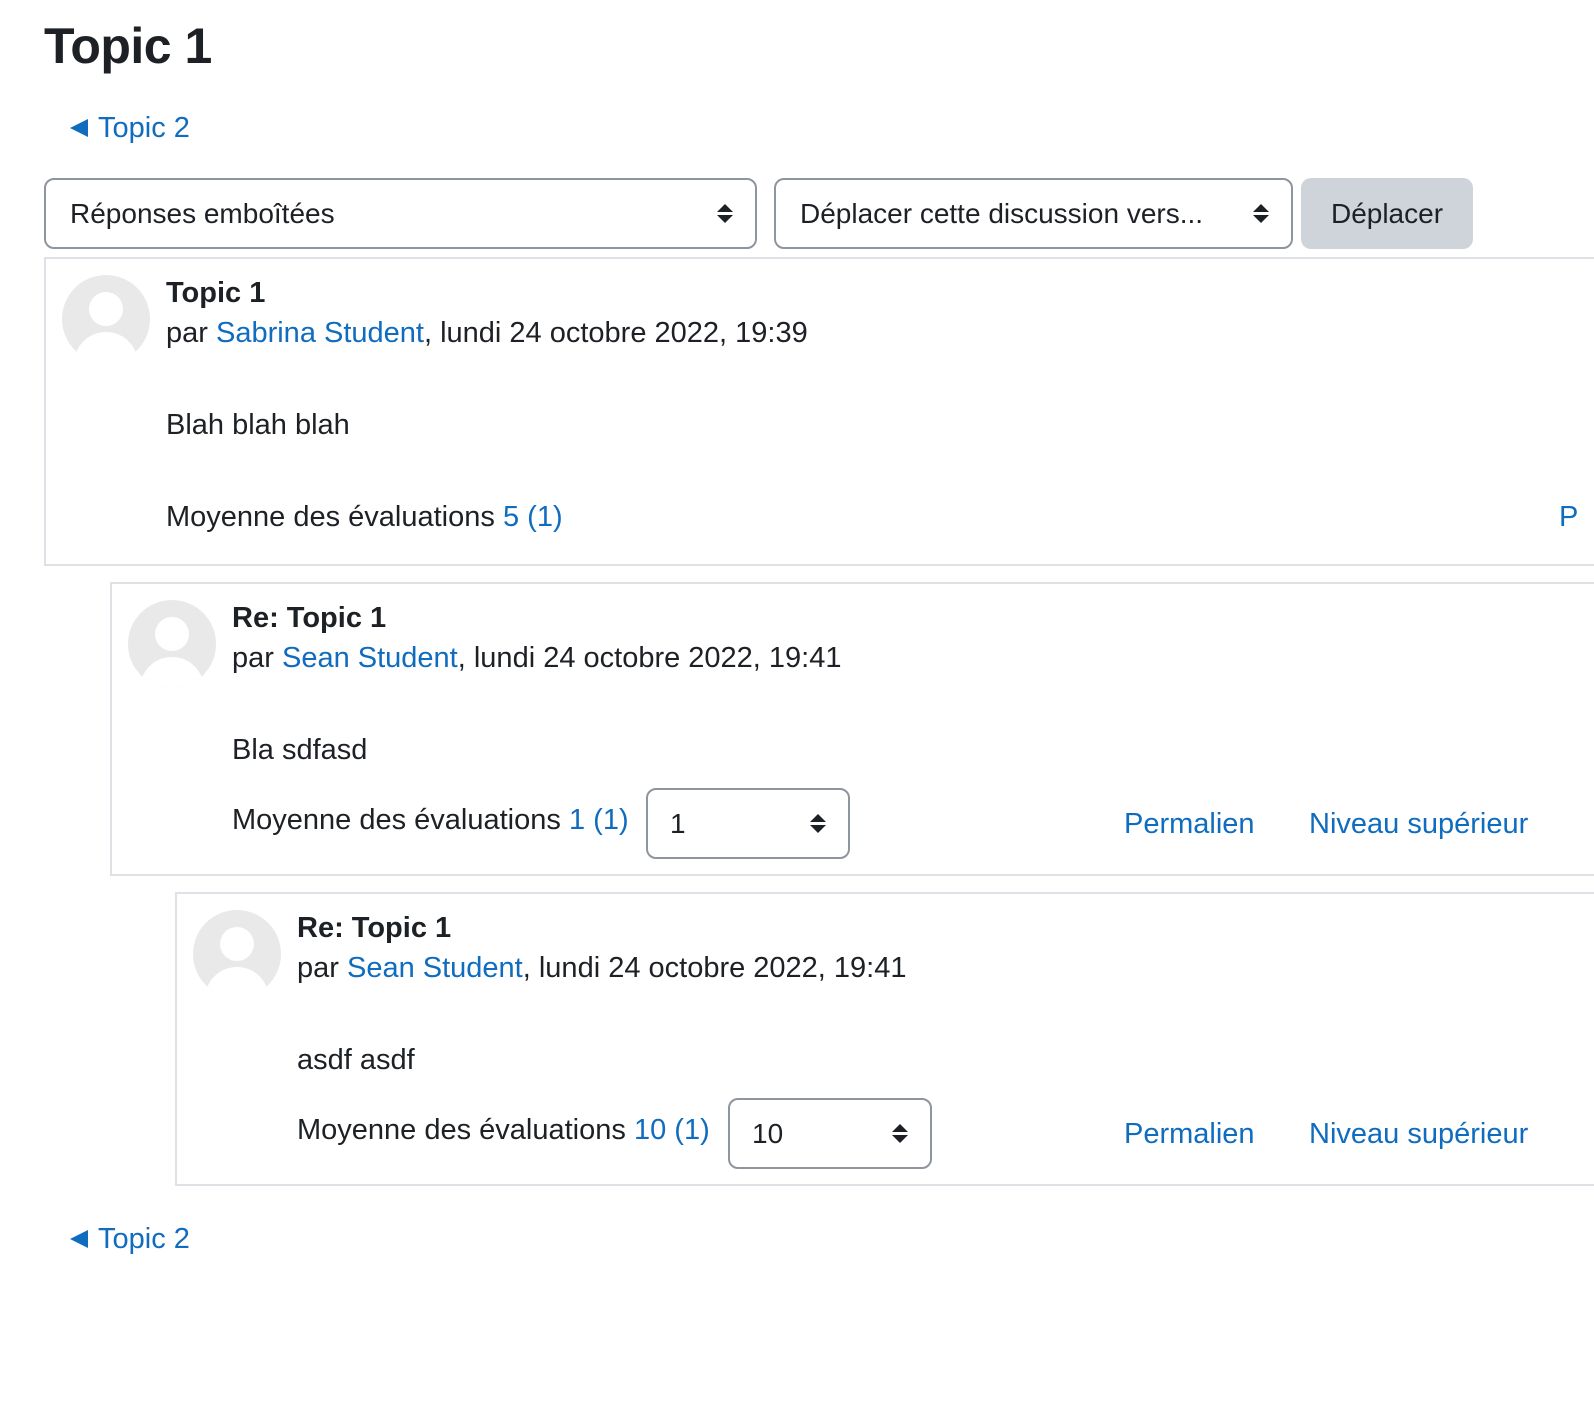  I want to click on prev-discussion-link: Topic 2, so click(130, 128).